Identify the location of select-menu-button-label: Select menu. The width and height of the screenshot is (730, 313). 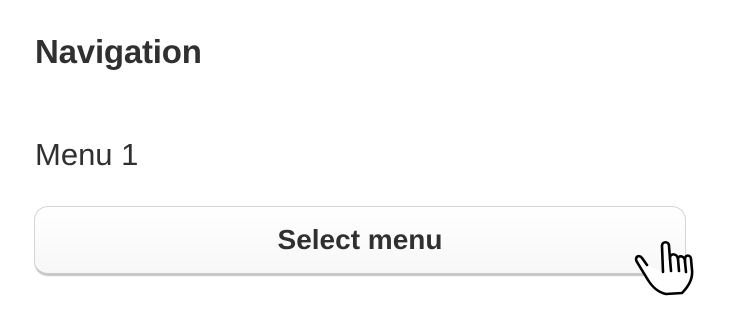
(360, 239).